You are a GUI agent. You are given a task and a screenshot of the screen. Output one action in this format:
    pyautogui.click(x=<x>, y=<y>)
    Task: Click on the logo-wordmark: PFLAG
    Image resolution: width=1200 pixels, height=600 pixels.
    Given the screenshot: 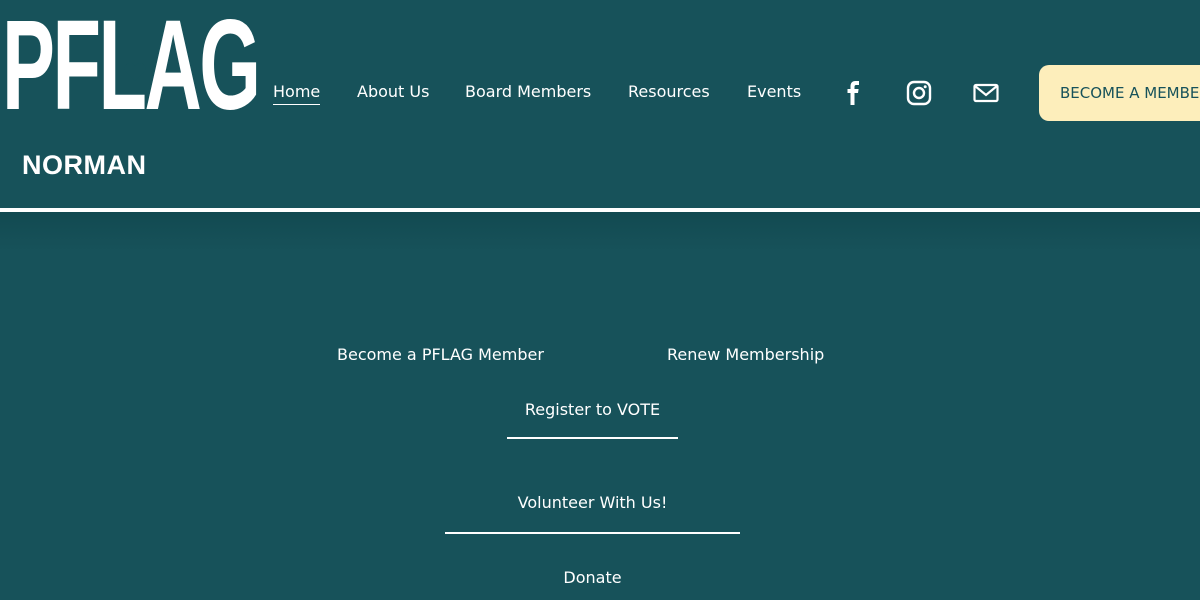 What is the action you would take?
    pyautogui.click(x=131, y=68)
    